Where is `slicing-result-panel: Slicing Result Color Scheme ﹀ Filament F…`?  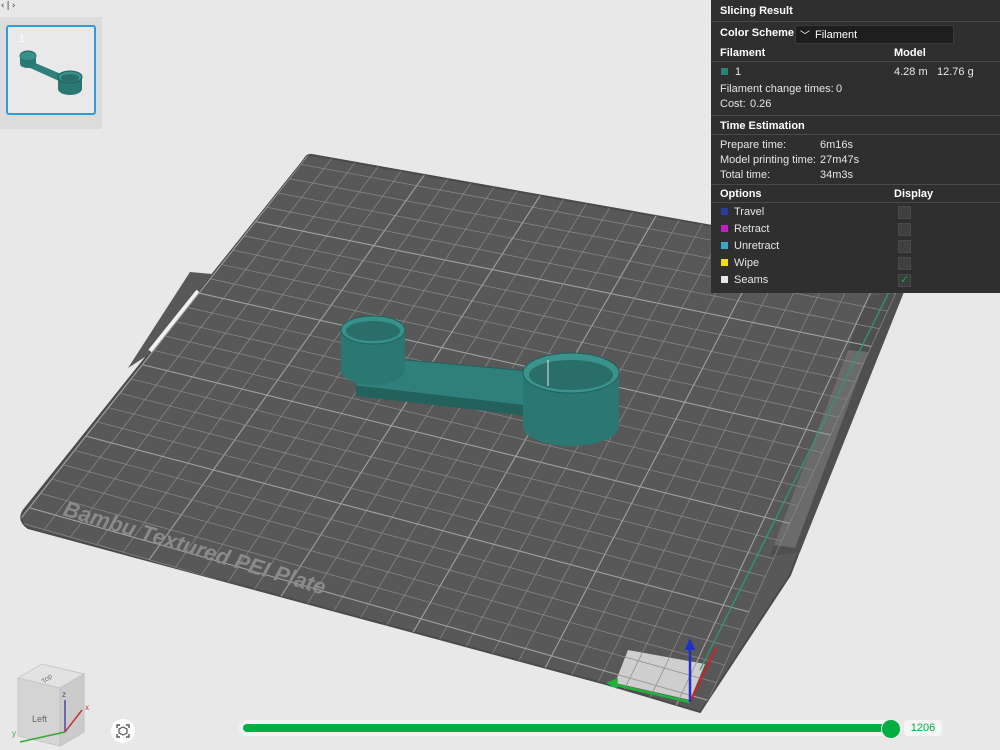 slicing-result-panel: Slicing Result Color Scheme ﹀ Filament F… is located at coordinates (855, 146).